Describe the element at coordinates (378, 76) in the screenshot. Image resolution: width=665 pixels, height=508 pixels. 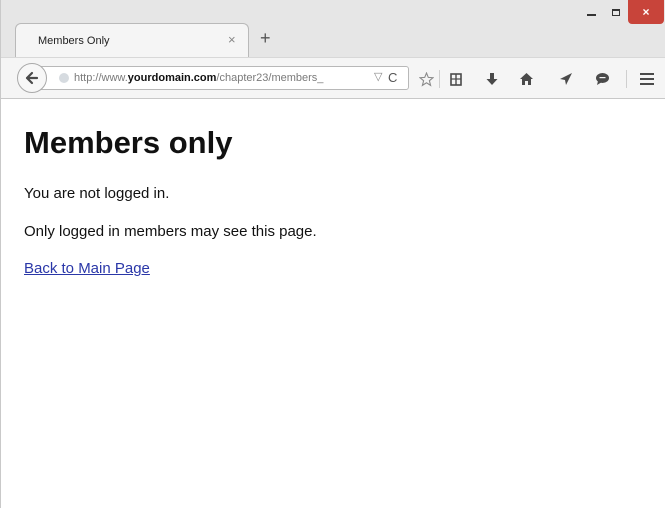
I see `history-dropdown-icon: ▽` at that location.